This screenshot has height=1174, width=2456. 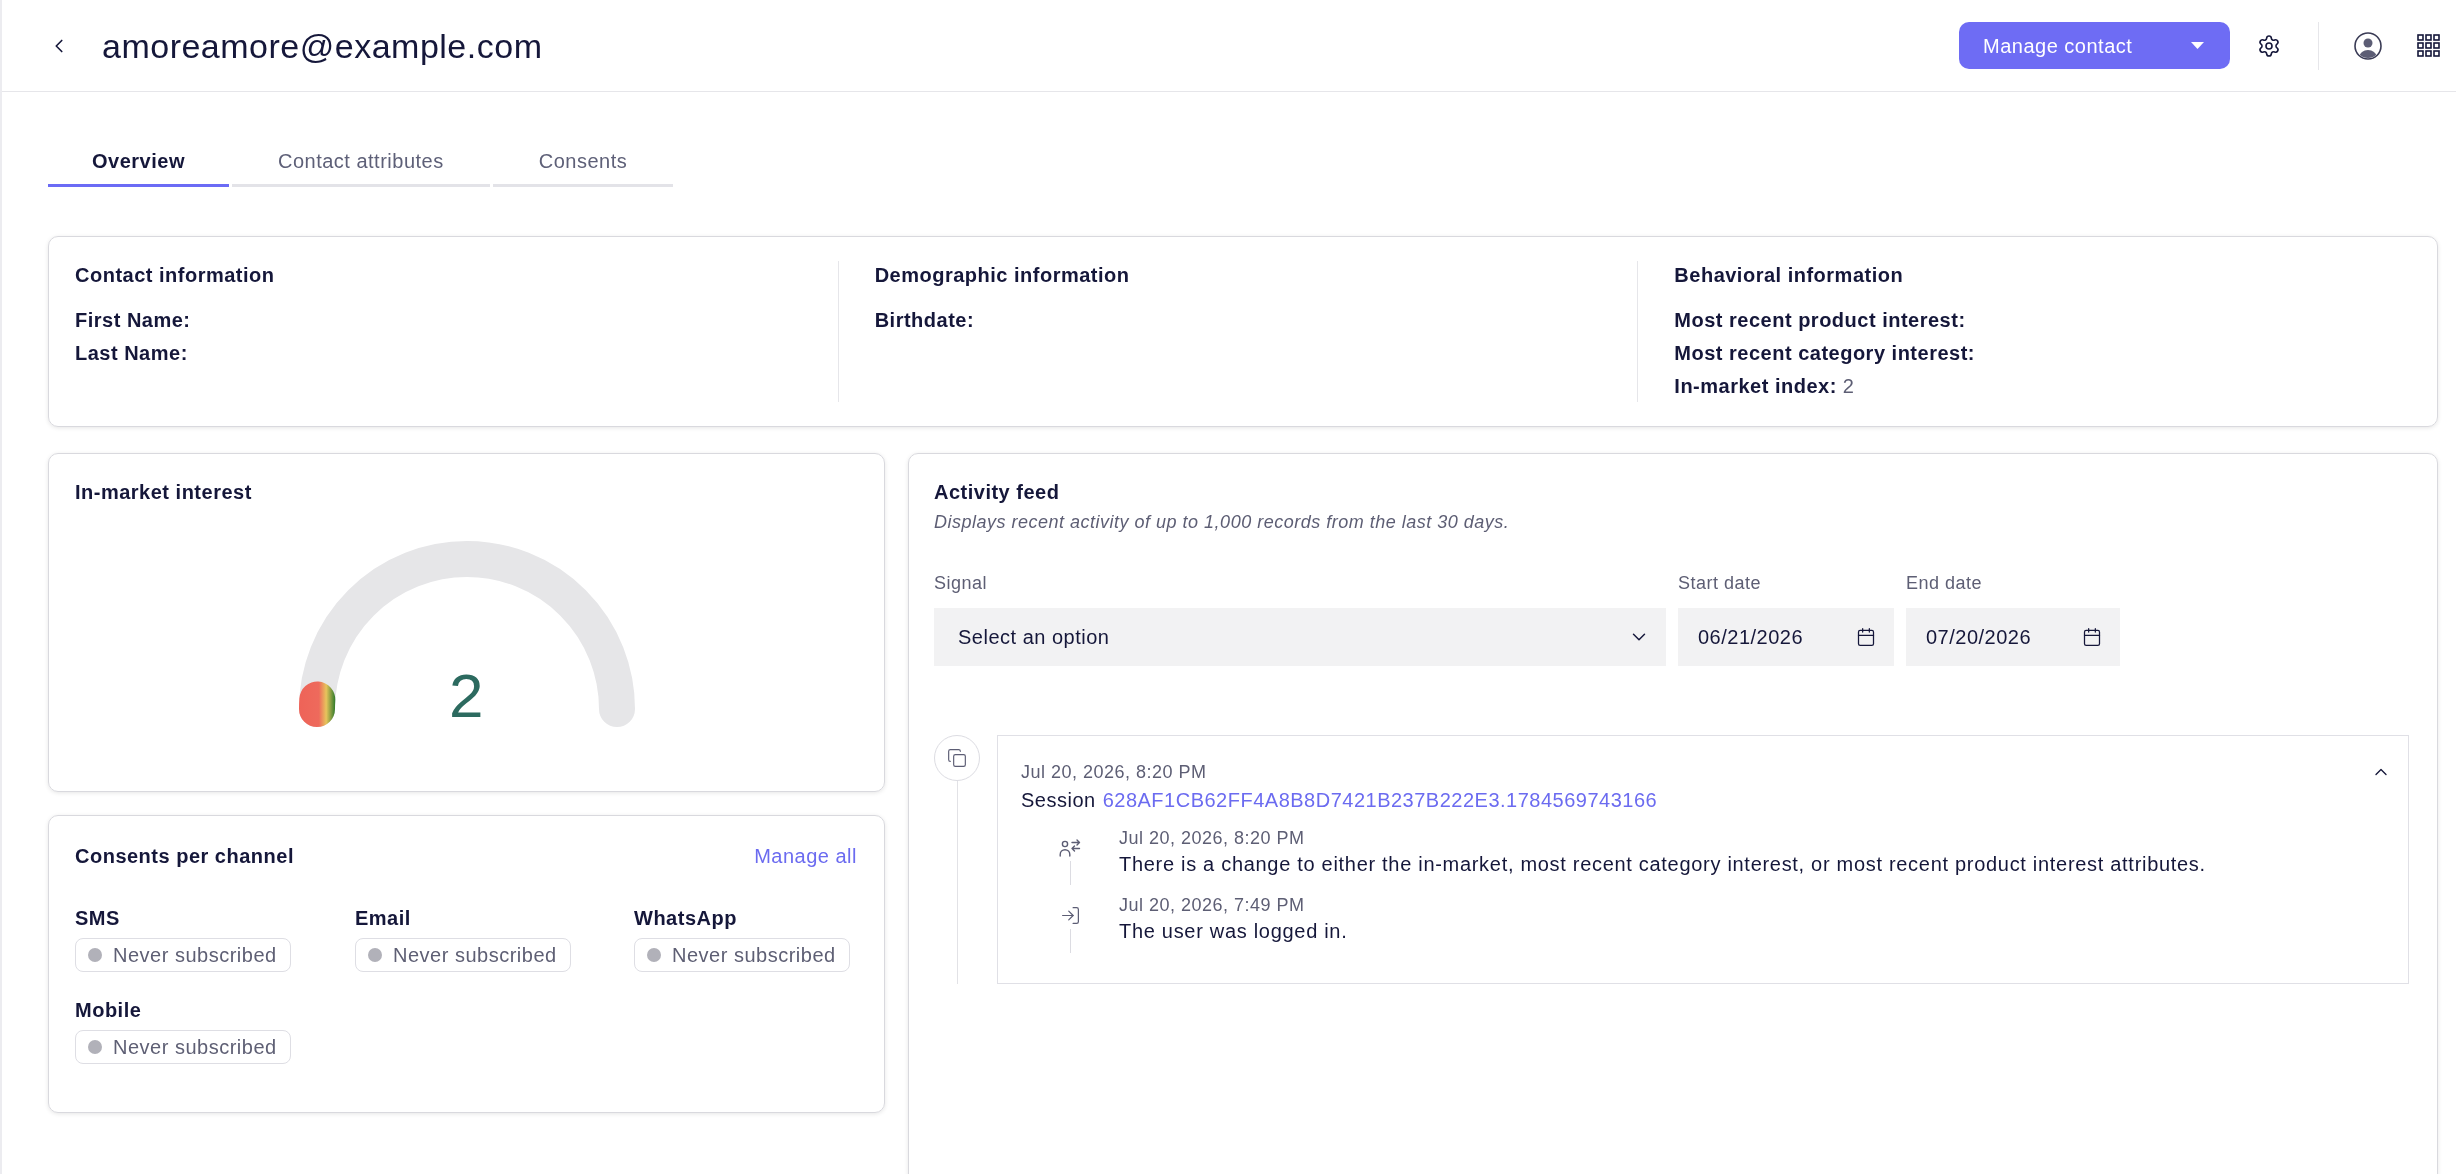 I want to click on field-label: Signal, so click(x=961, y=583).